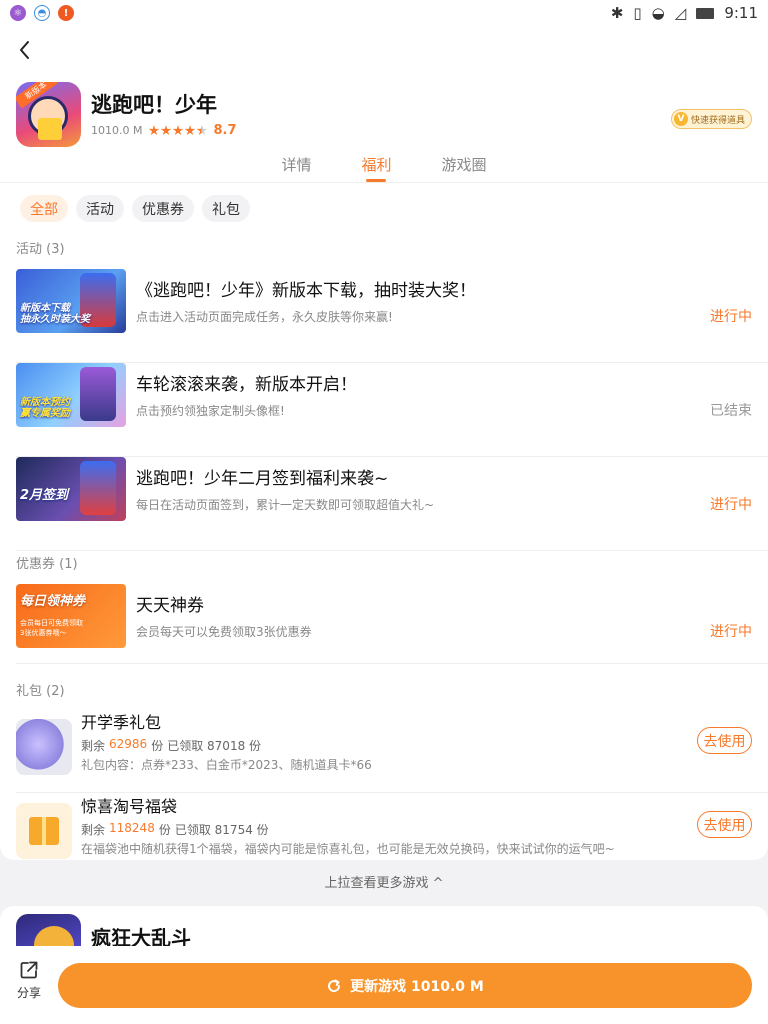  What do you see at coordinates (384, 13) in the screenshot?
I see `status-bar: ⚛ ◓ ! ✱ ▯ ◒ ◿ 9:11` at bounding box center [384, 13].